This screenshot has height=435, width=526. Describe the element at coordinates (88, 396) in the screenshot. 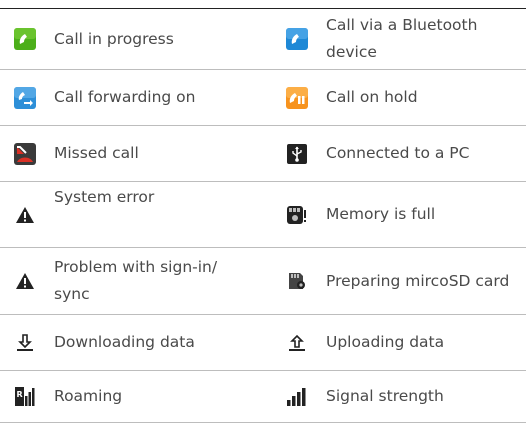

I see `roaming-label: Roaming` at that location.